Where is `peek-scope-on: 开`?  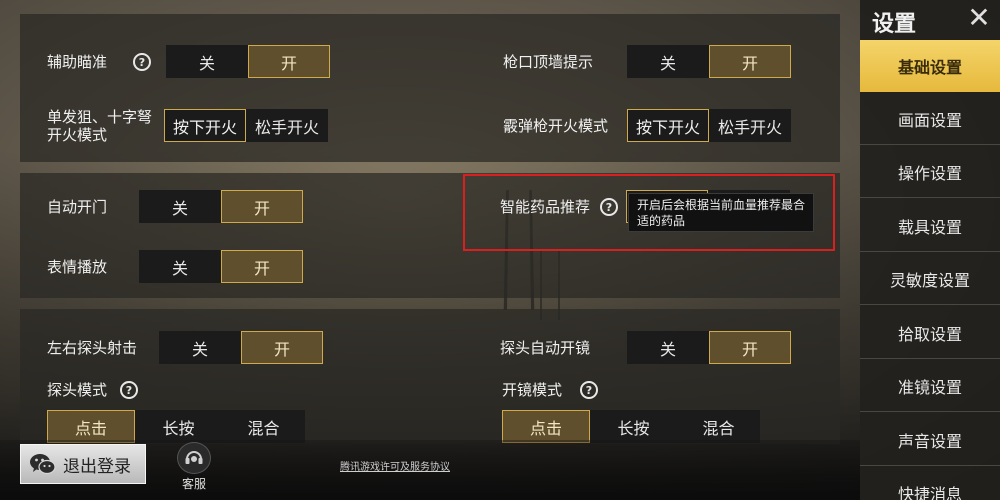
peek-scope-on: 开 is located at coordinates (750, 347).